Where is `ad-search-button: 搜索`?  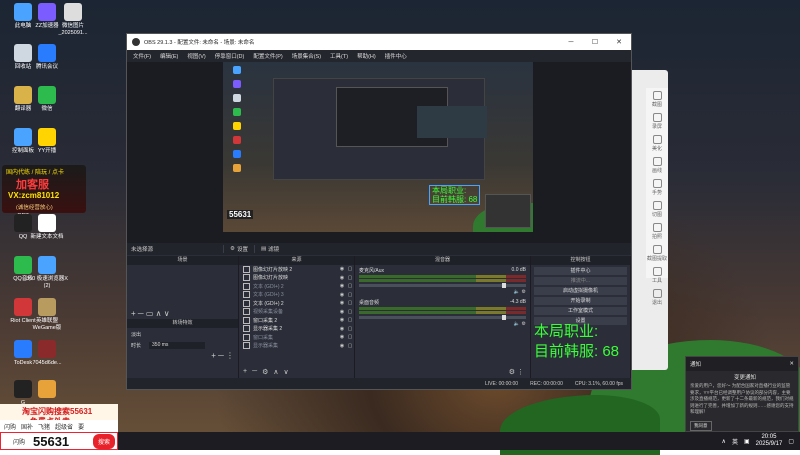 ad-search-button: 搜索 is located at coordinates (103, 441).